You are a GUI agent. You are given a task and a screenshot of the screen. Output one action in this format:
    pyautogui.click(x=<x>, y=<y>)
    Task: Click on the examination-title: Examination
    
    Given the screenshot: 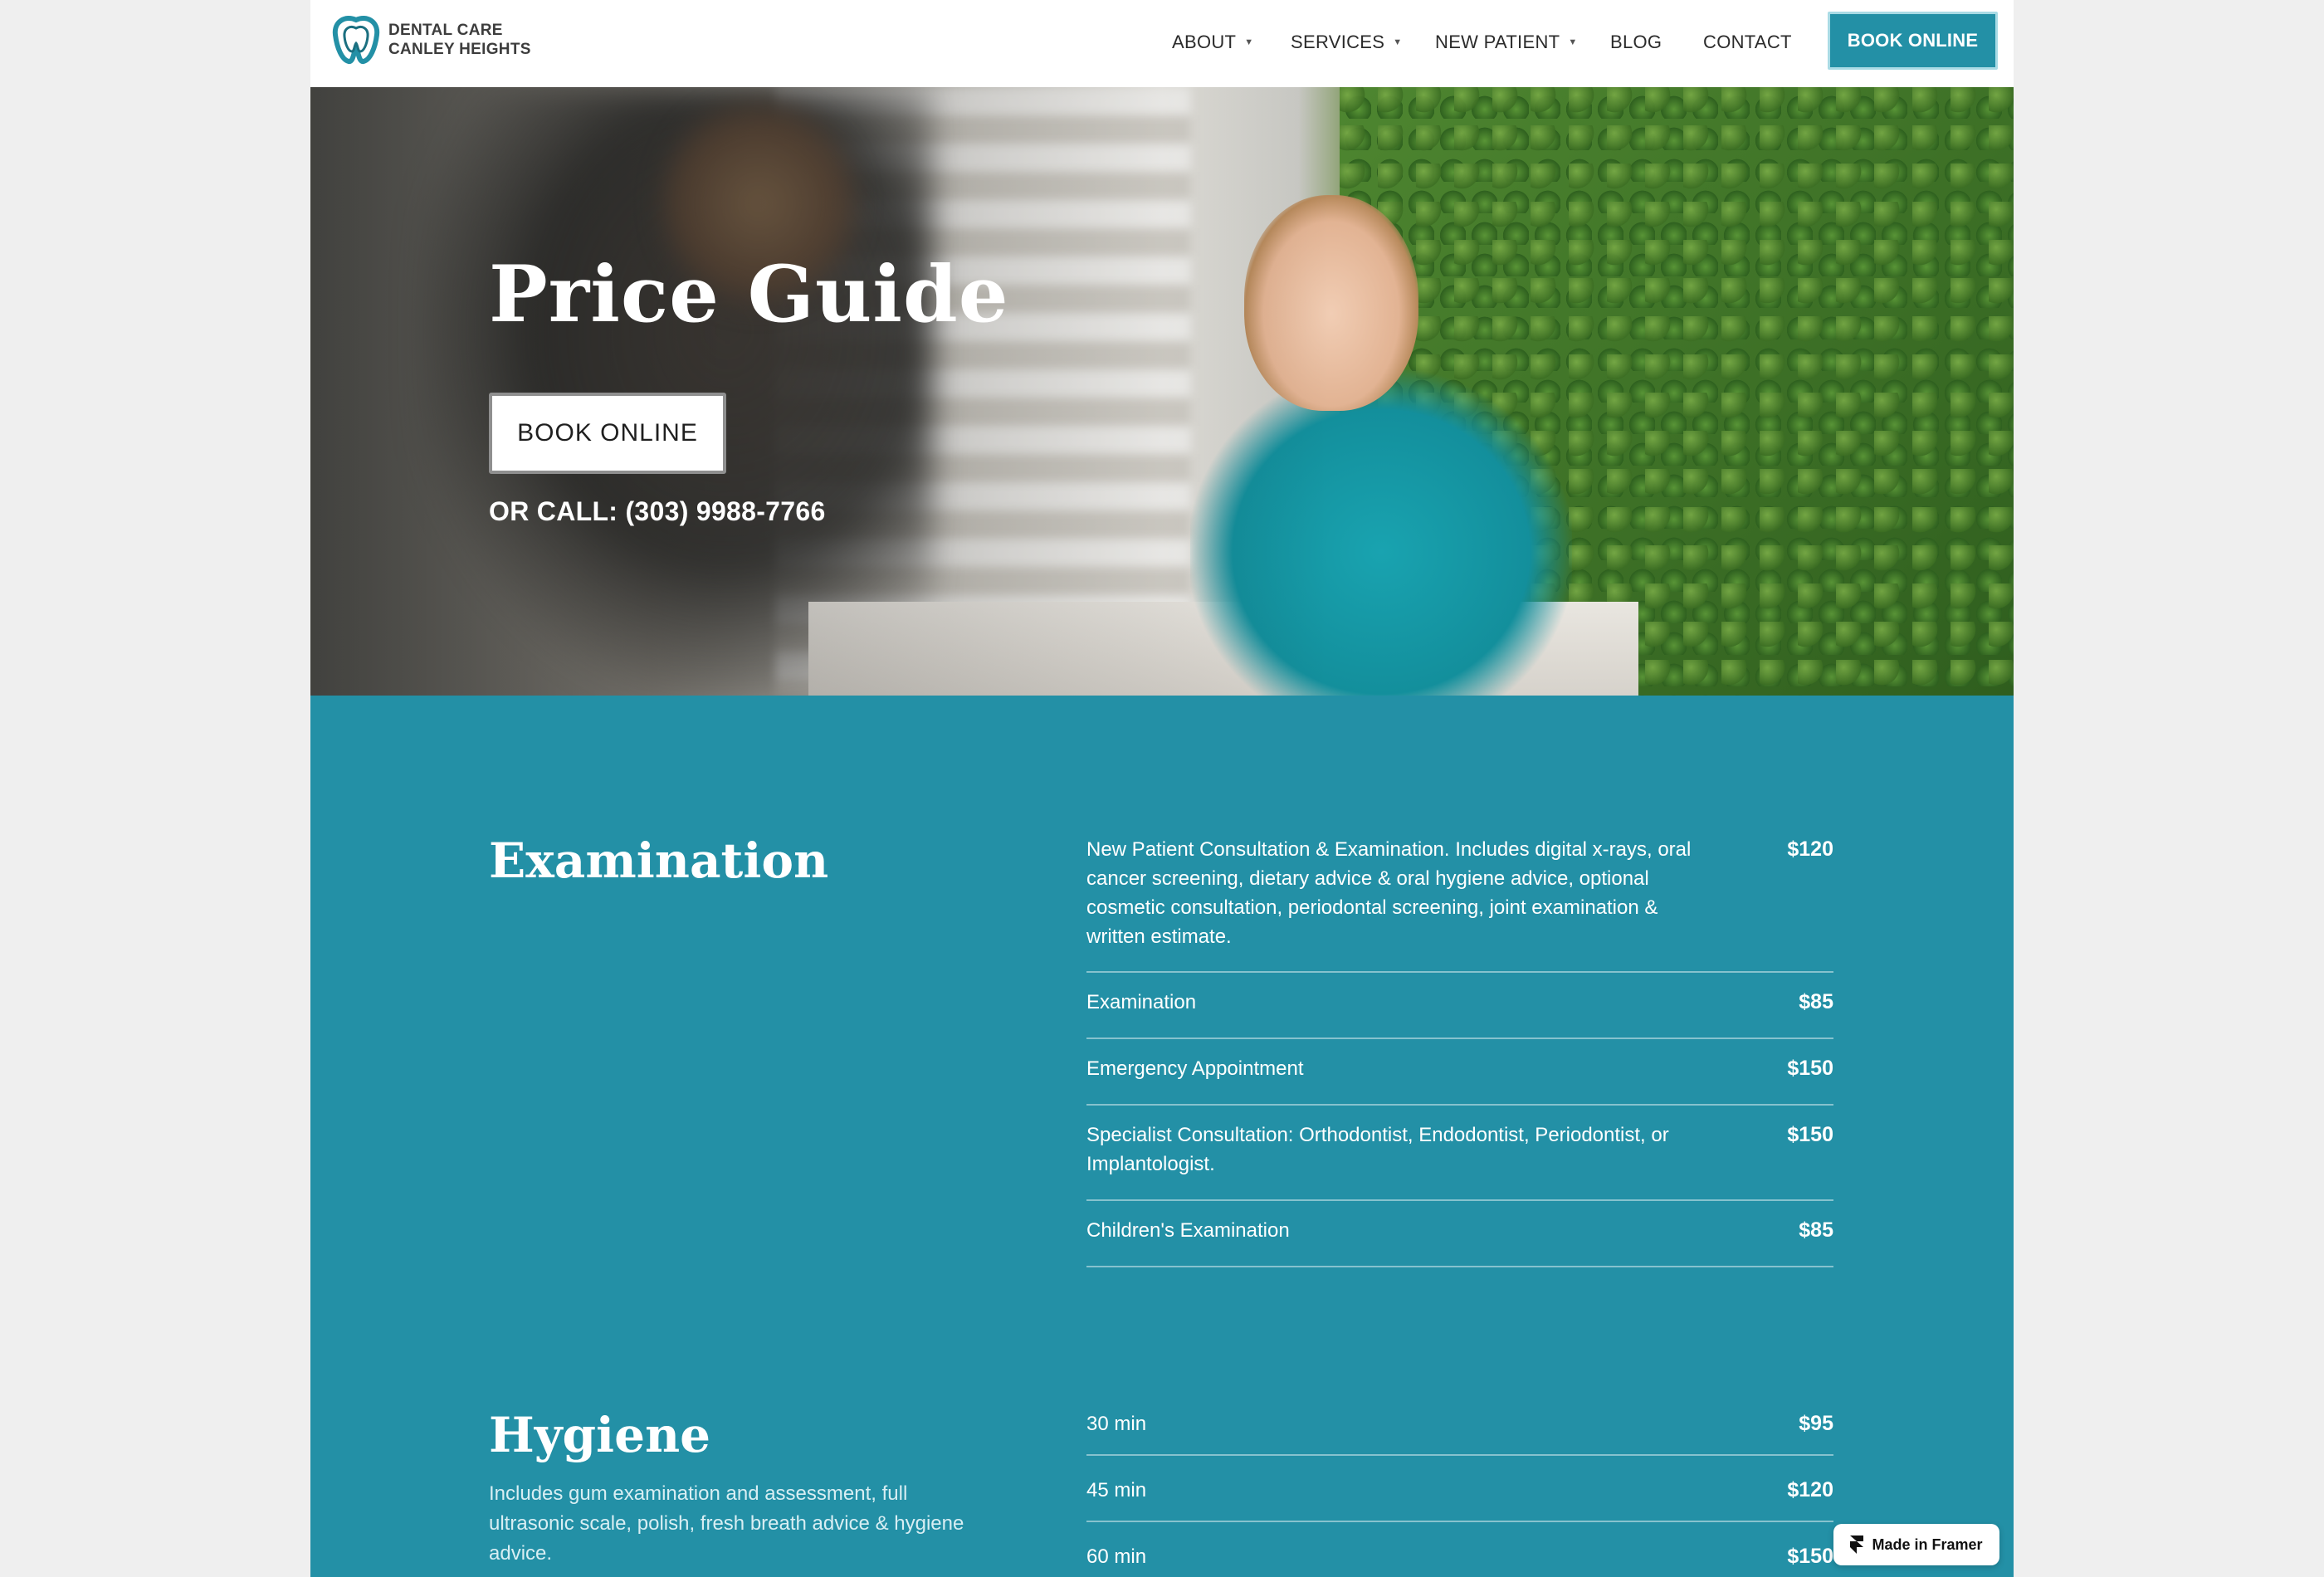 What is the action you would take?
    pyautogui.click(x=659, y=860)
    